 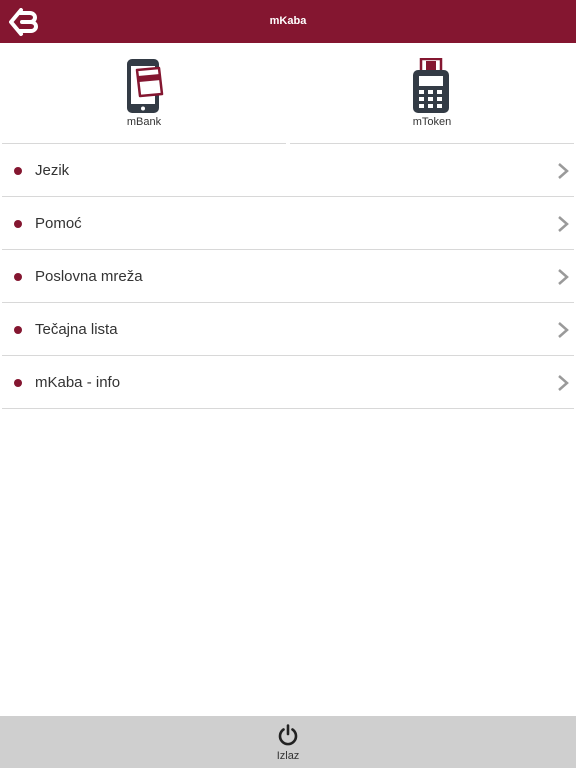 I want to click on menu-item-pomoc: Pomoć, so click(x=288, y=223).